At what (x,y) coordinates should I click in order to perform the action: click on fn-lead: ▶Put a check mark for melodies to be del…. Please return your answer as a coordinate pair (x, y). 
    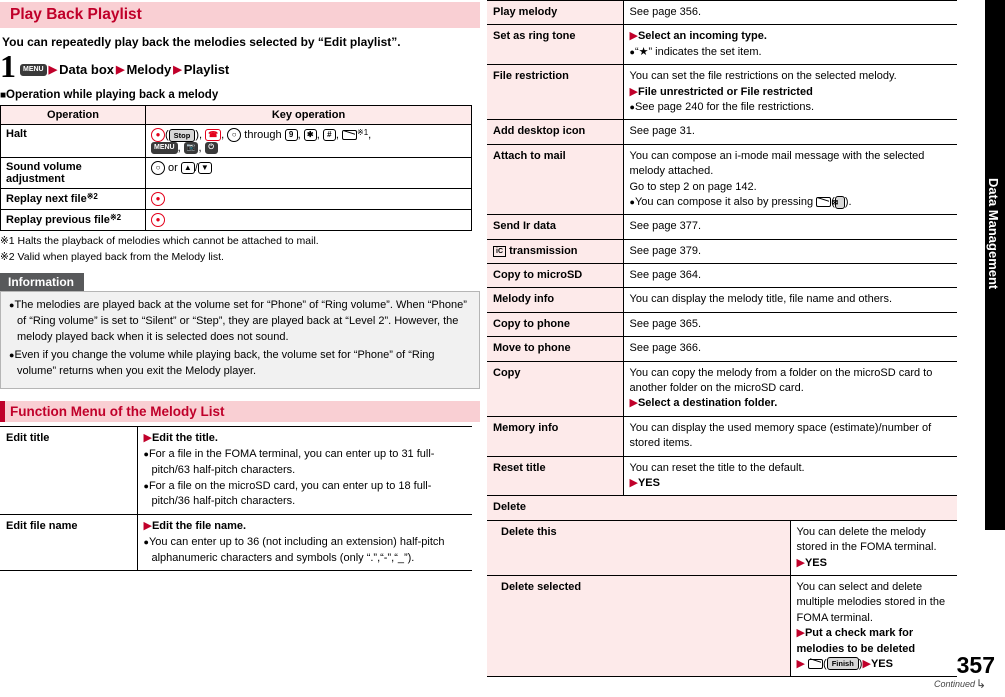
    Looking at the image, I should click on (874, 641).